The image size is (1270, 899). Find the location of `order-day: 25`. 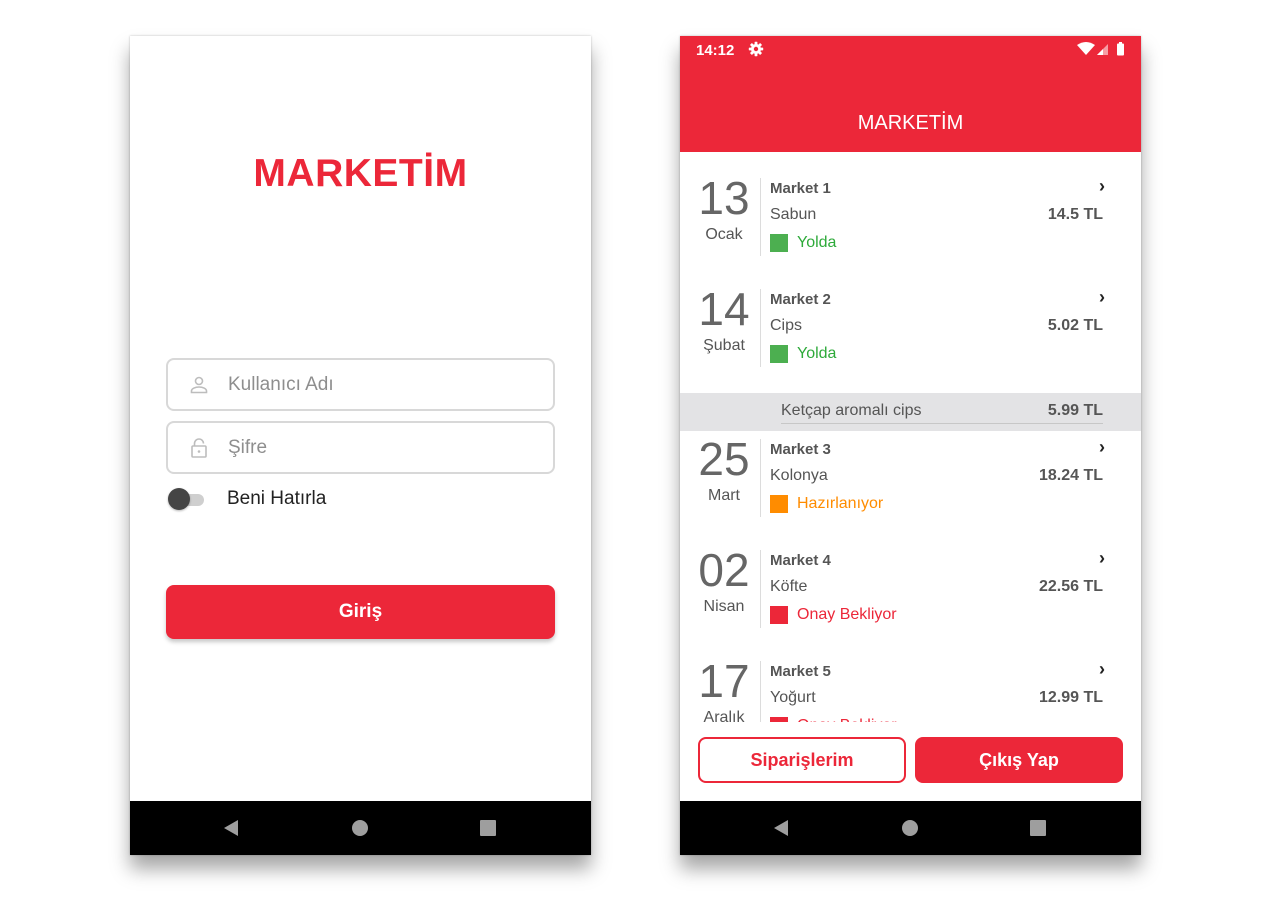

order-day: 25 is located at coordinates (724, 459).